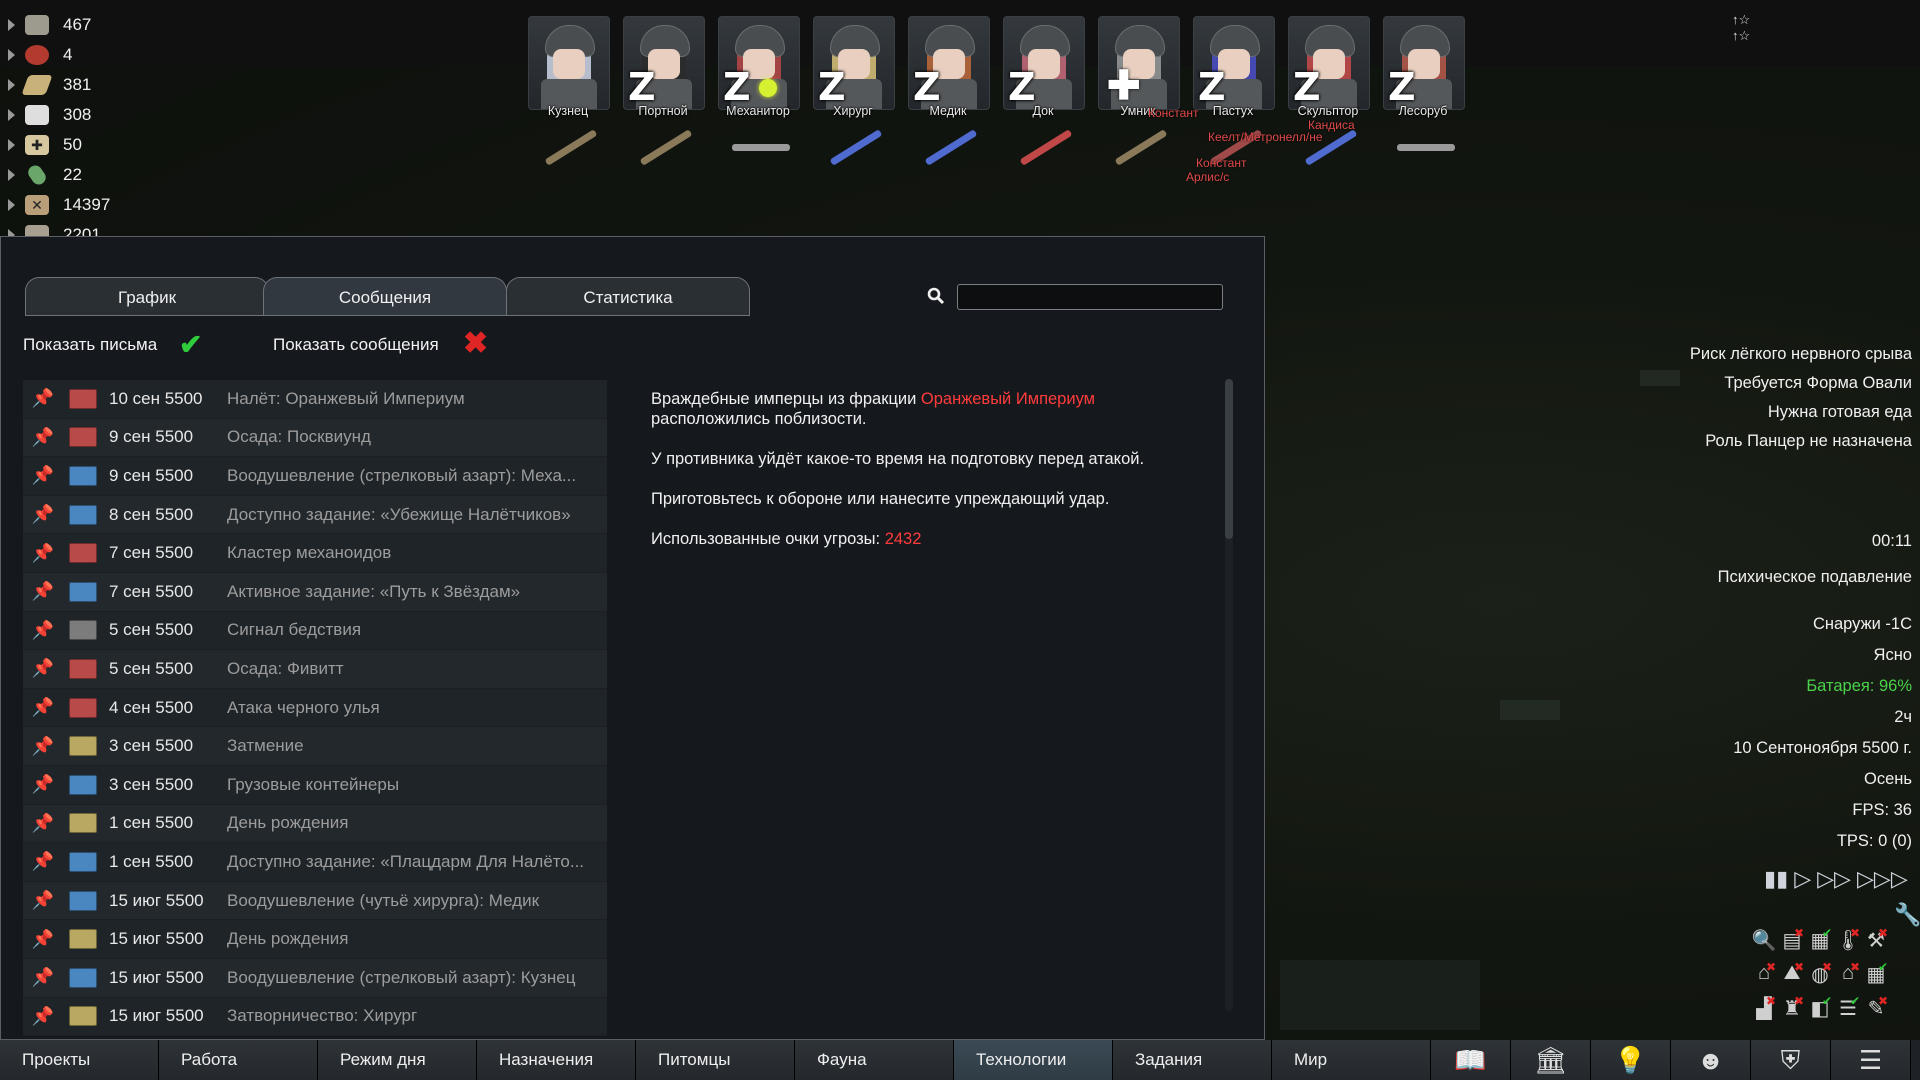  Describe the element at coordinates (1876, 943) in the screenshot. I see `tool-icon: ⚒ ✖` at that location.